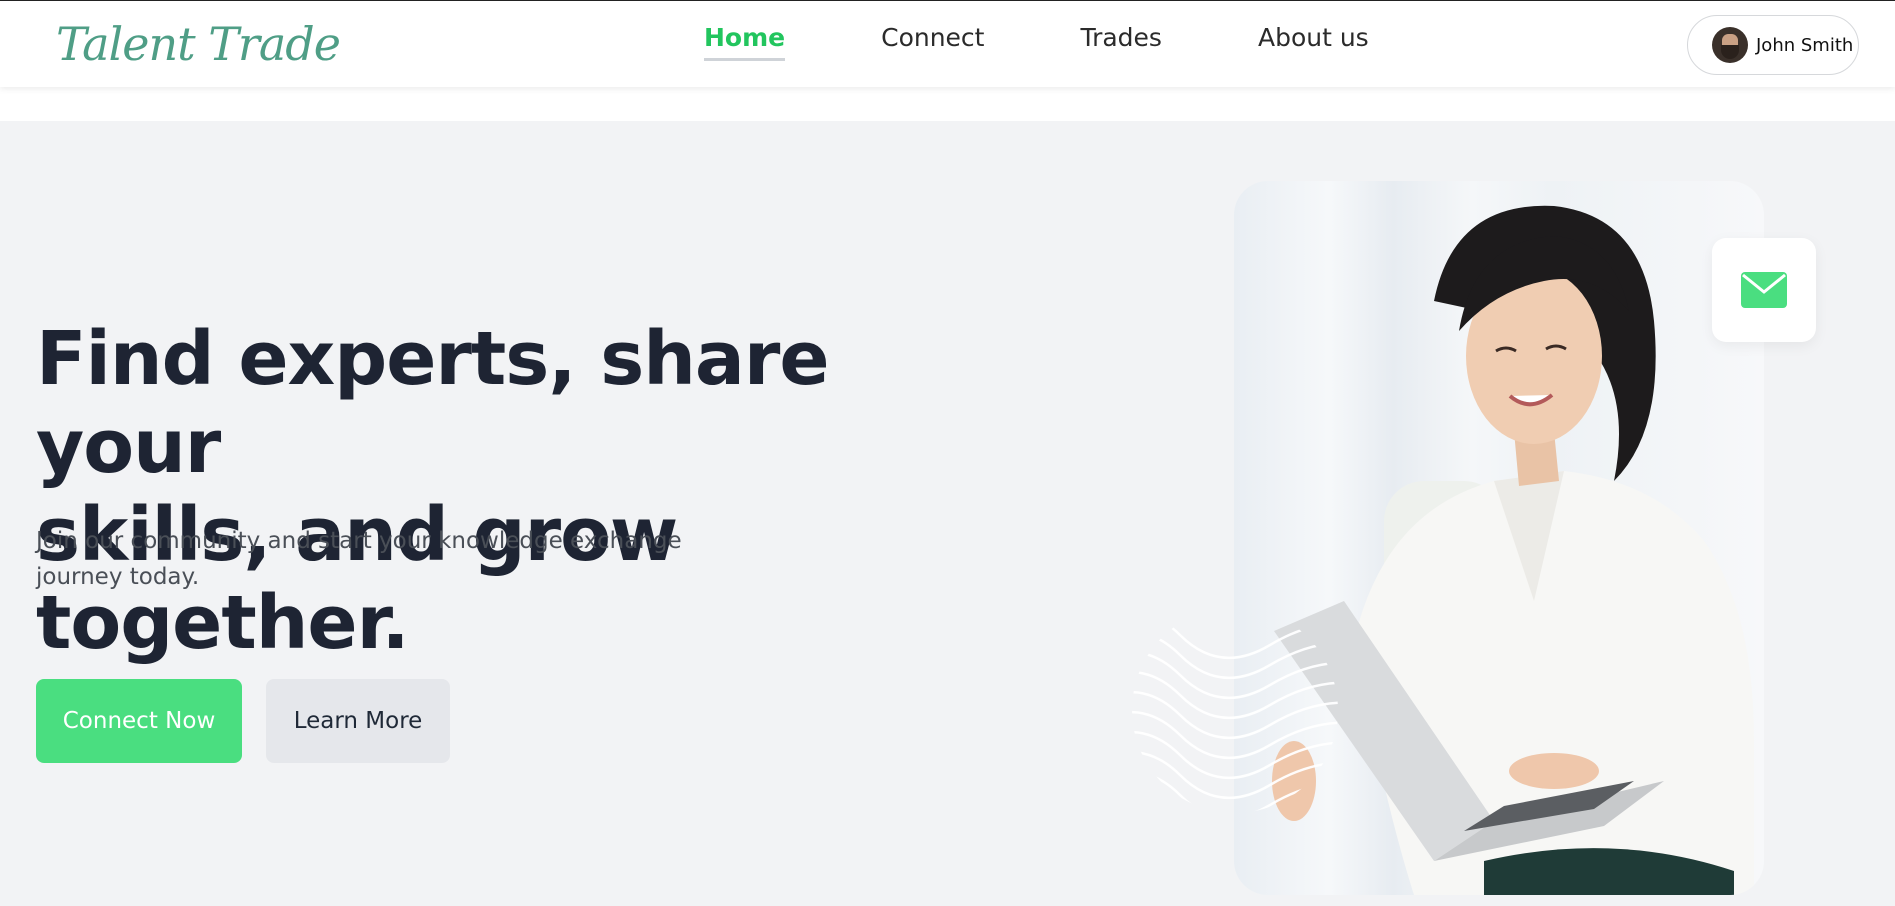  I want to click on connect-now-button: Connect Now, so click(139, 721).